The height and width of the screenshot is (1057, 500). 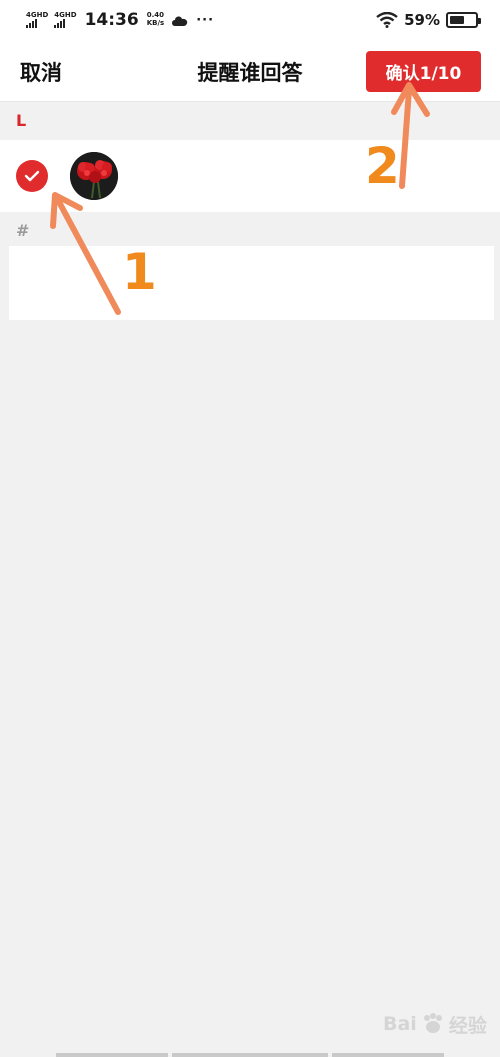 I want to click on paw-logo-icon, so click(x=432, y=1023).